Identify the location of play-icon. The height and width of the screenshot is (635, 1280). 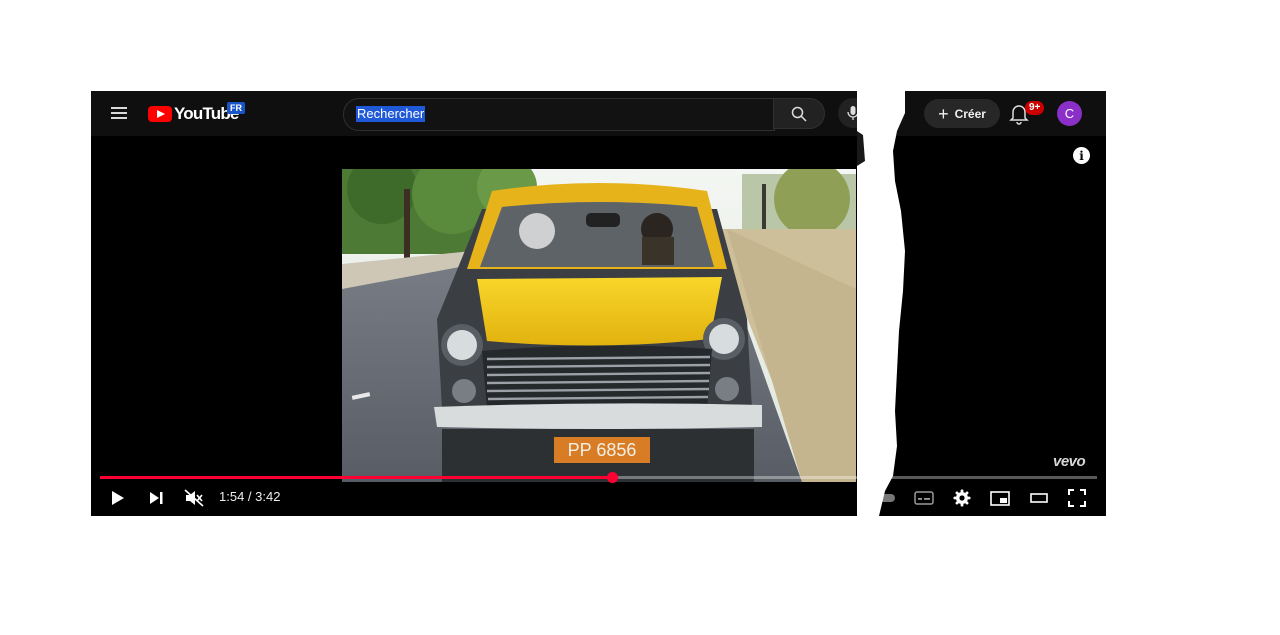
(118, 498).